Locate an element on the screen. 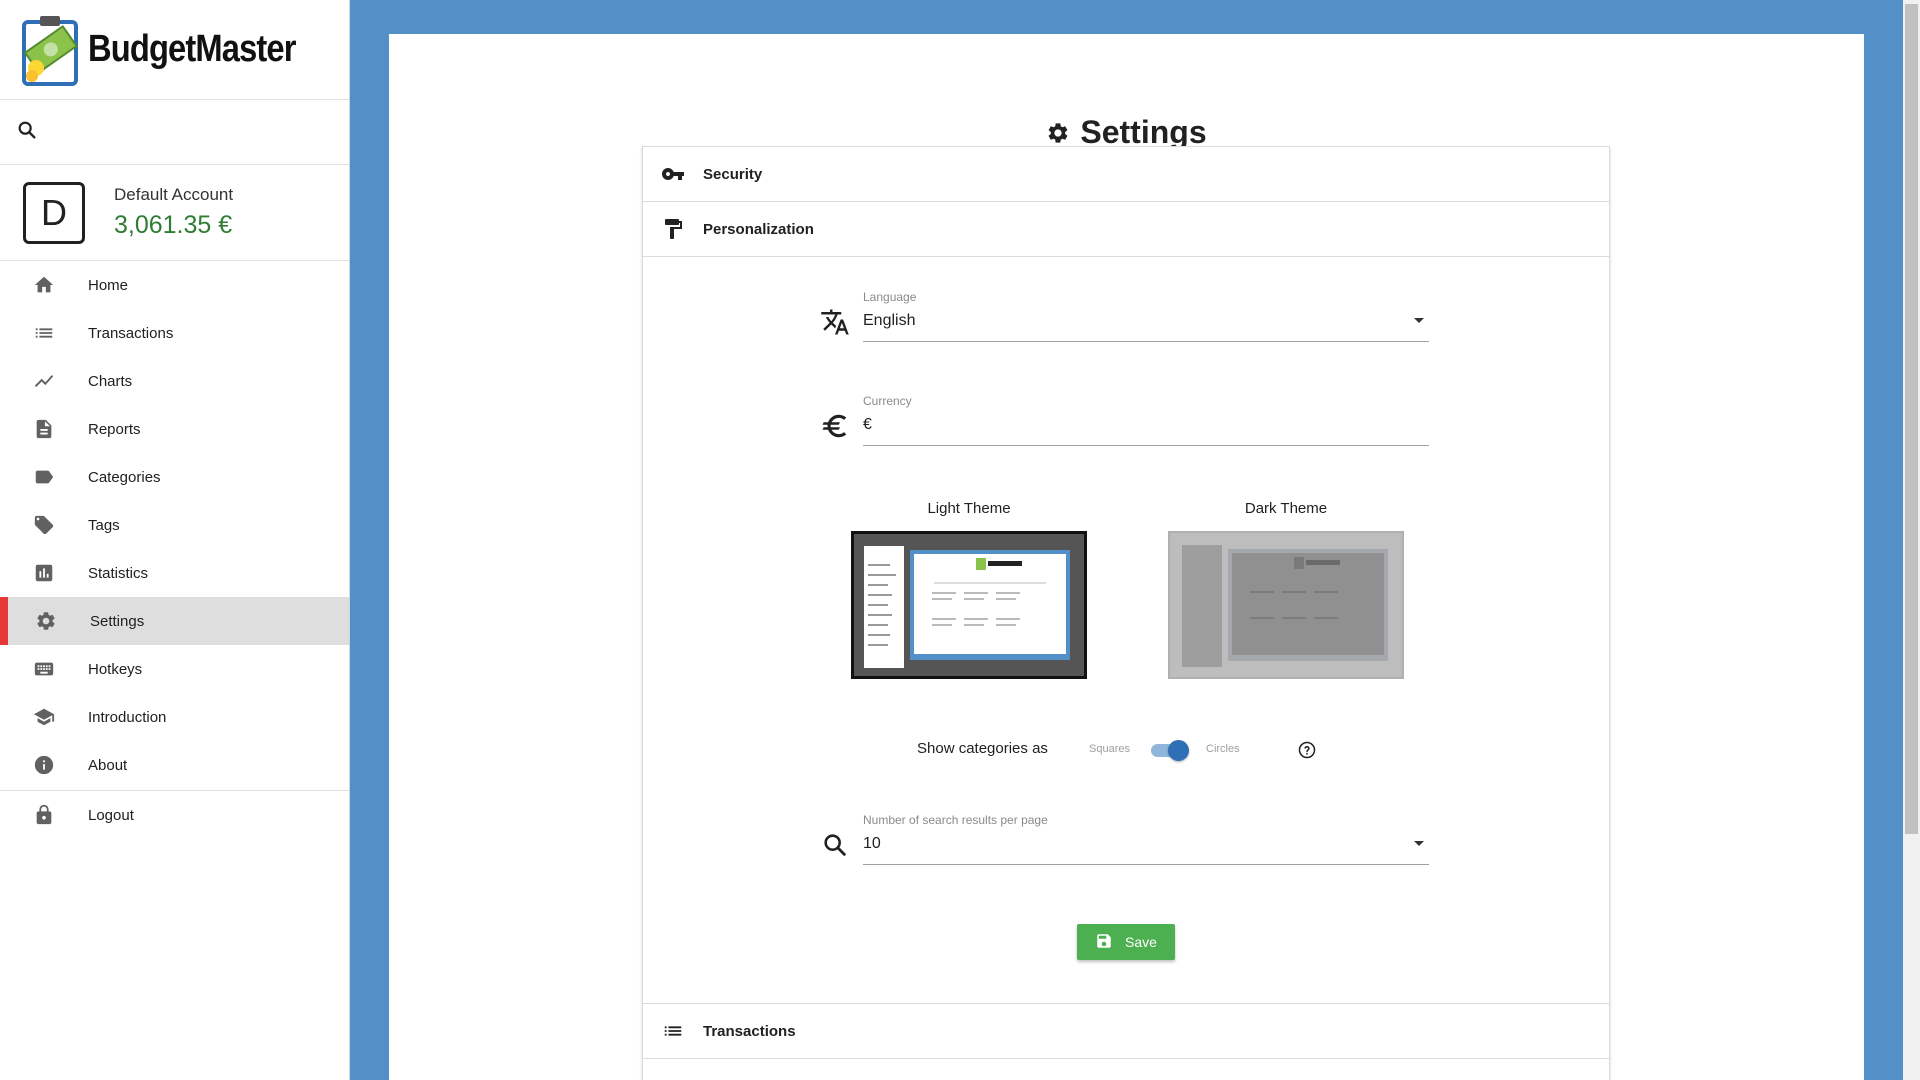  sidebar-item-label: Settings is located at coordinates (117, 621).